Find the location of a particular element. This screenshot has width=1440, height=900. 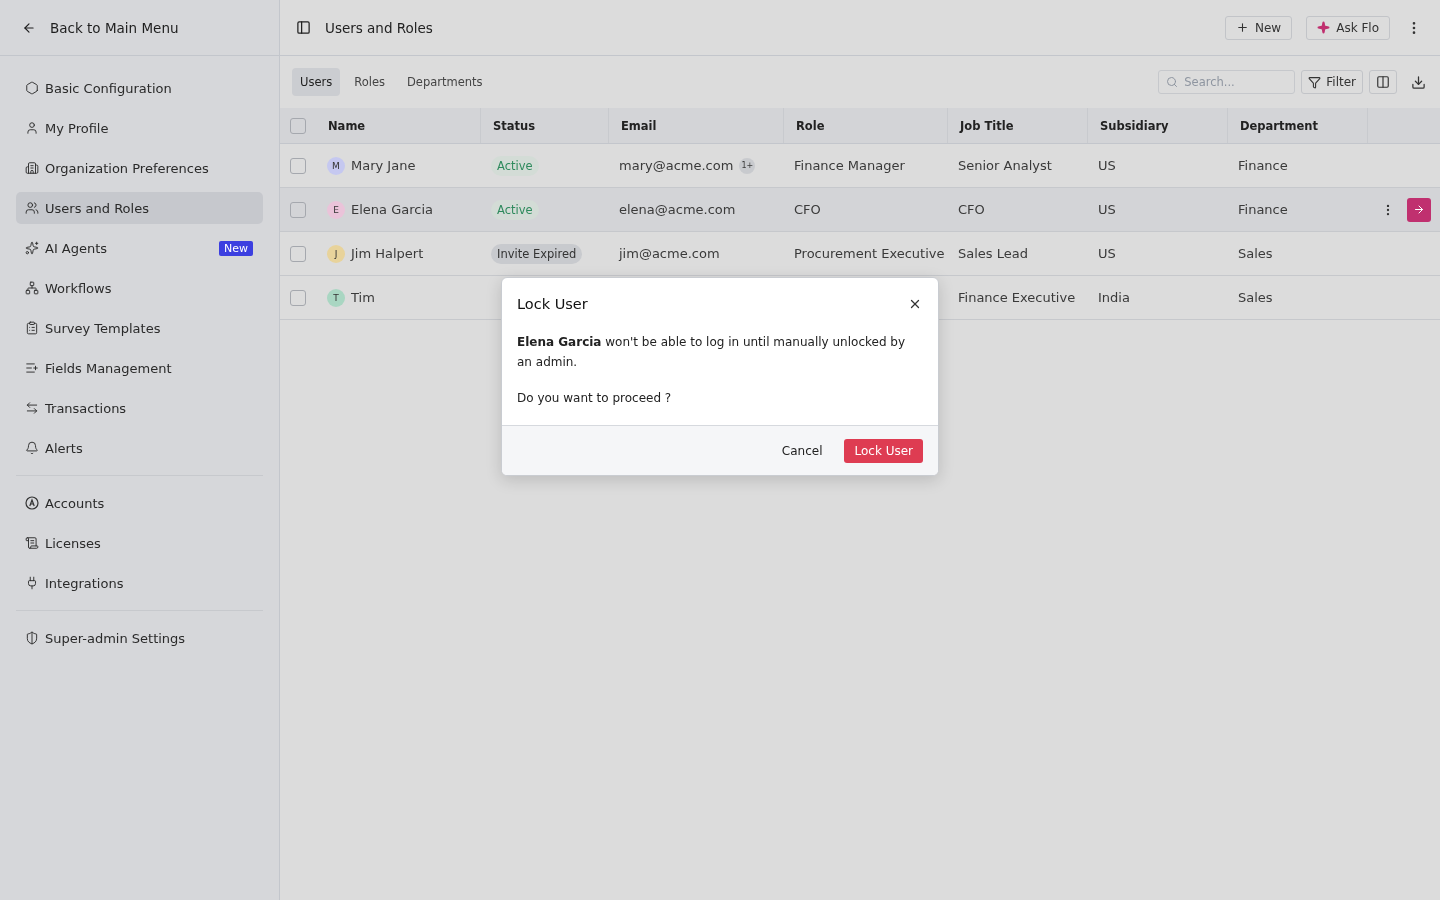

table-cell: Sales Lead is located at coordinates (993, 253).